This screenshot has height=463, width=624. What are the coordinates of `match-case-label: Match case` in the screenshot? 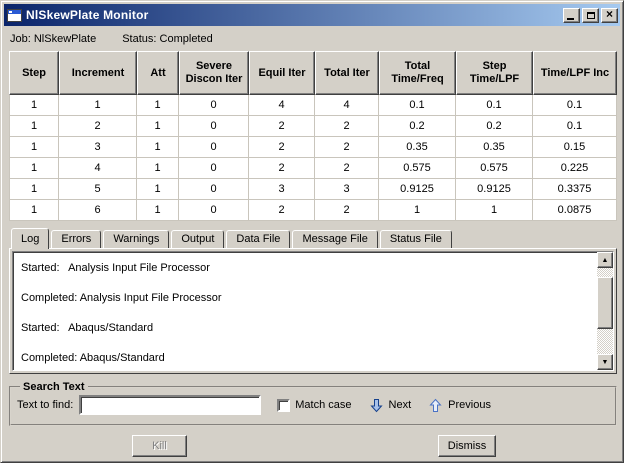 It's located at (323, 405).